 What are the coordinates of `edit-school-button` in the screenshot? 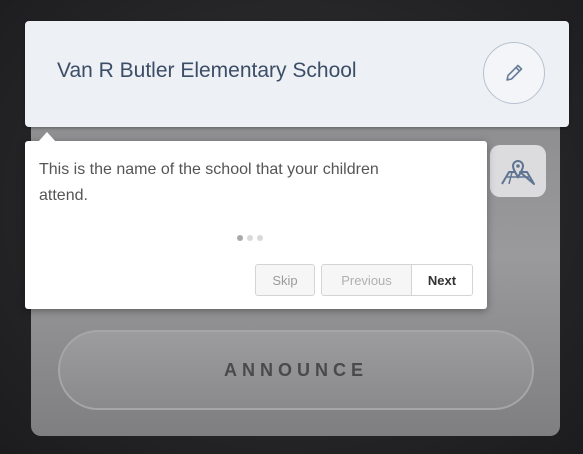 It's located at (514, 73).